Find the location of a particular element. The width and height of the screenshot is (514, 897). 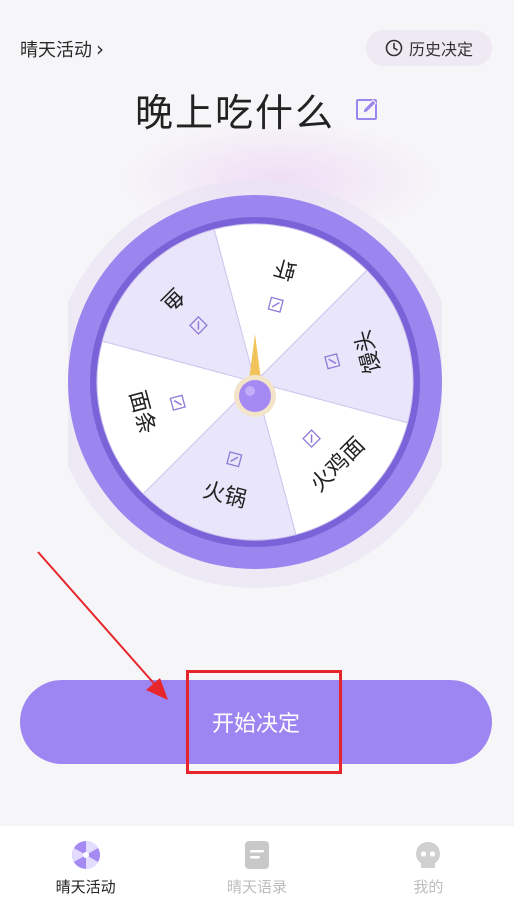

tab-profile-label: 我的 is located at coordinates (428, 887).